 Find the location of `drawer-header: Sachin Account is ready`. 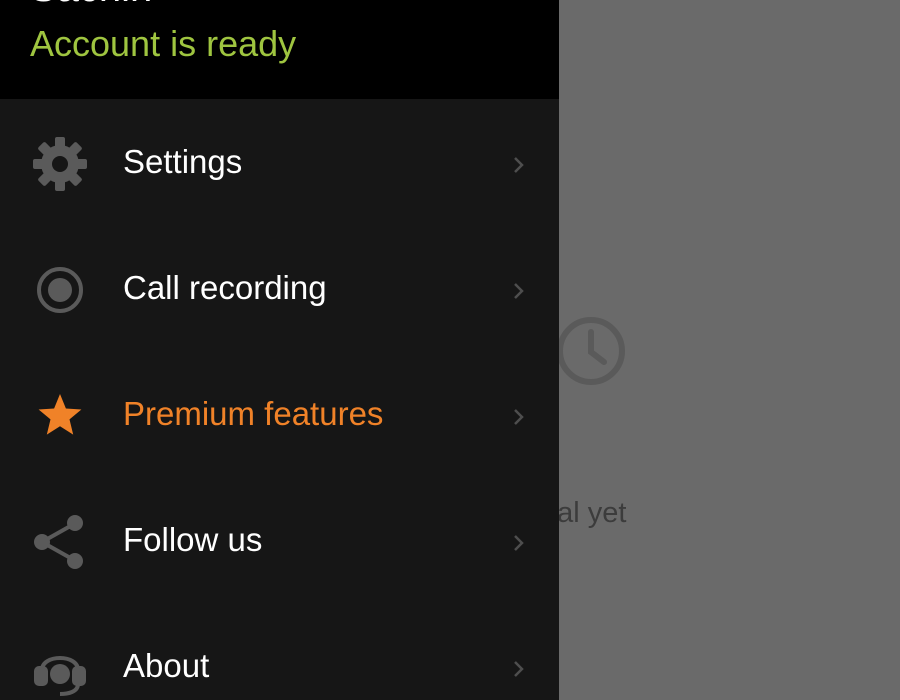

drawer-header: Sachin Account is ready is located at coordinates (279, 49).